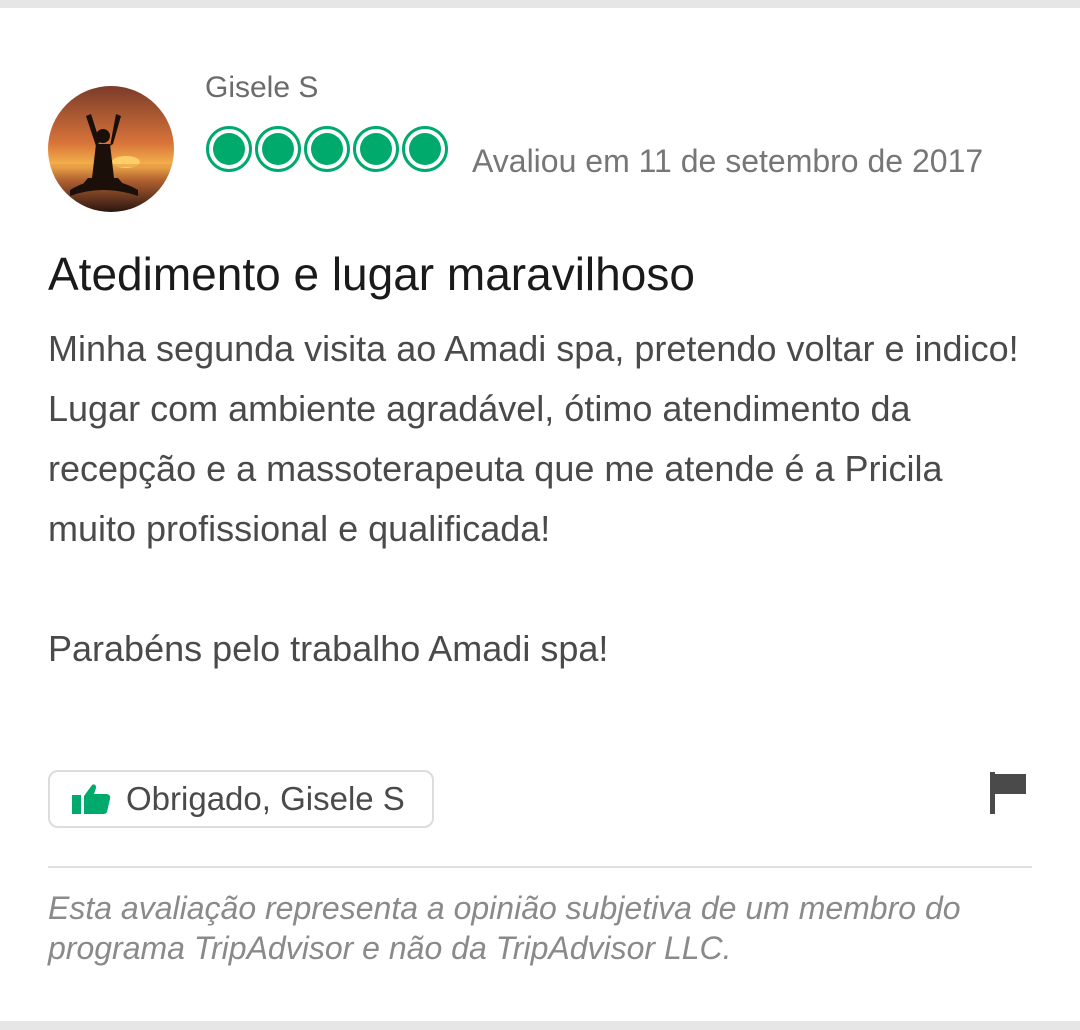 Image resolution: width=1080 pixels, height=1030 pixels. I want to click on thumbs-up-icon, so click(91, 799).